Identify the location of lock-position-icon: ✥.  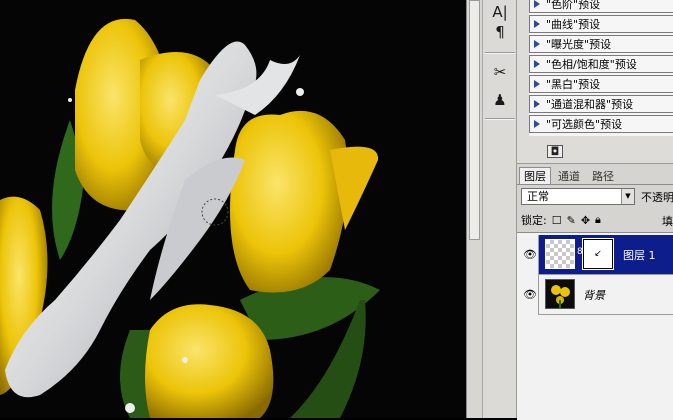
(585, 220).